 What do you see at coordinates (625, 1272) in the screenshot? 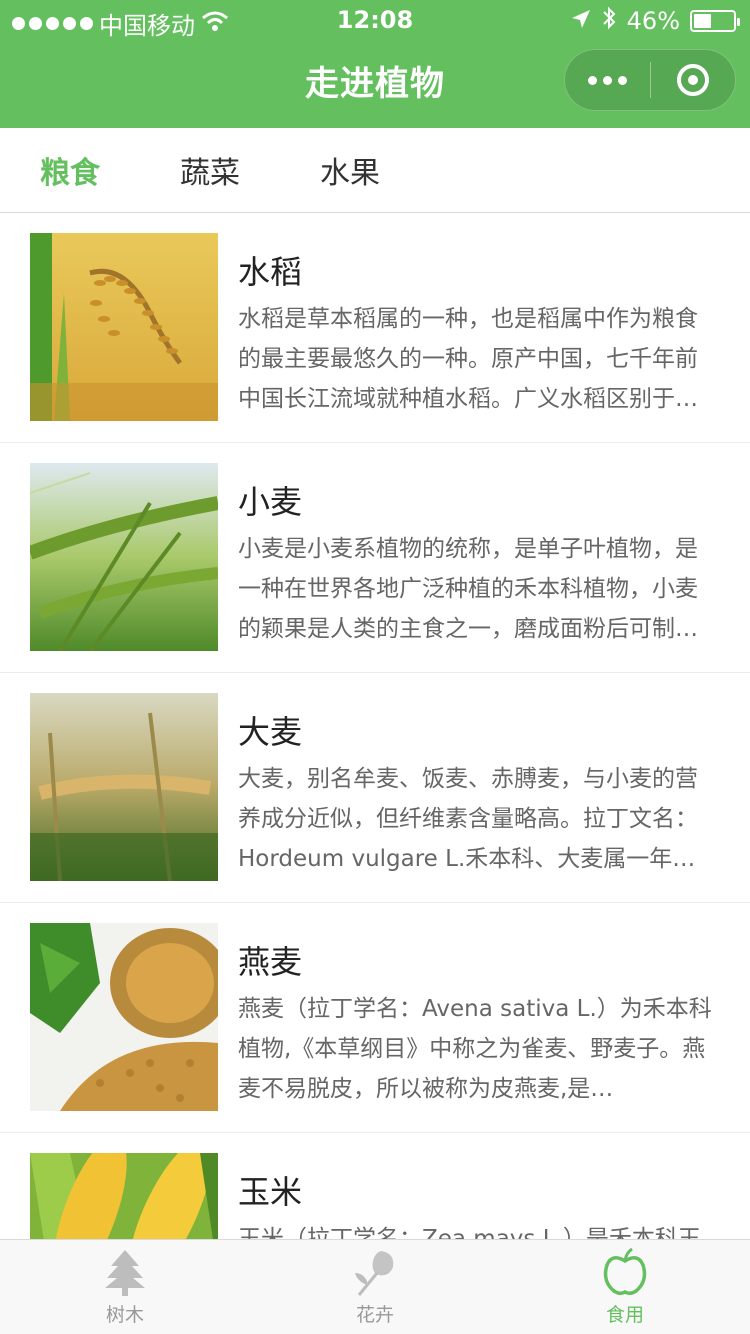
I see `apple-icon` at bounding box center [625, 1272].